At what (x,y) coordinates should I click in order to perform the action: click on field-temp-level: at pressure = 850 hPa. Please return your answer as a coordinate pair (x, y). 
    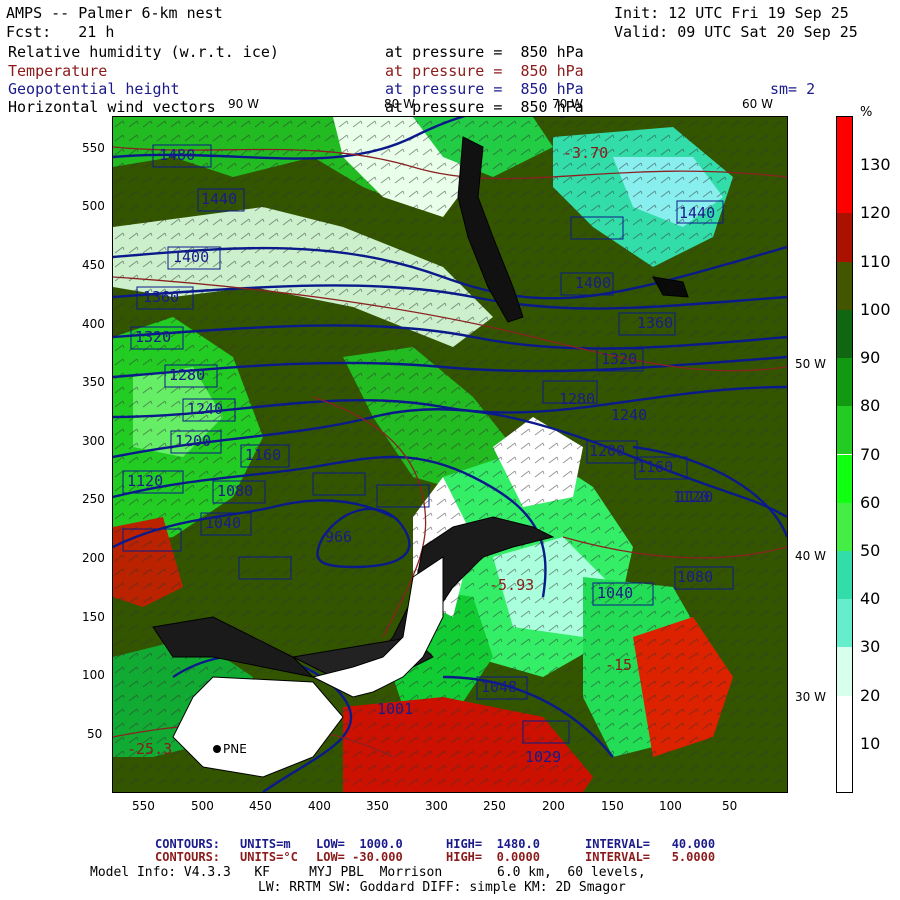
    Looking at the image, I should click on (484, 71).